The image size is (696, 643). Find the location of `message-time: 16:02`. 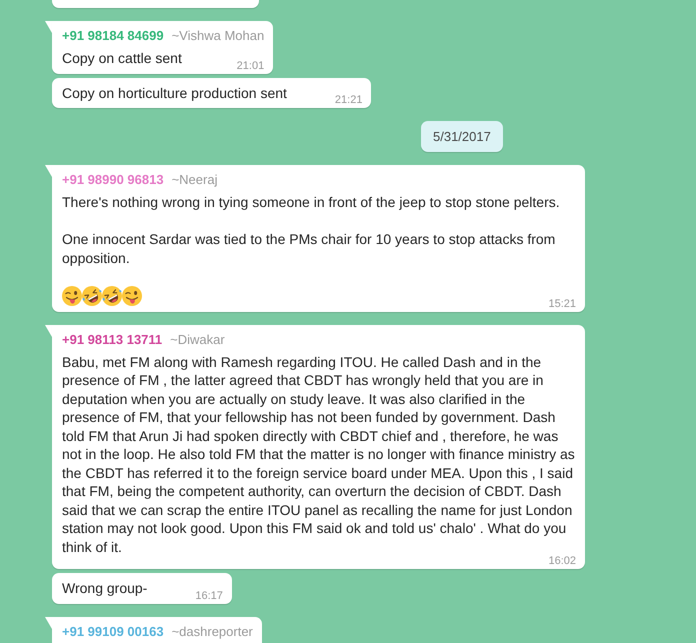

message-time: 16:02 is located at coordinates (562, 561).